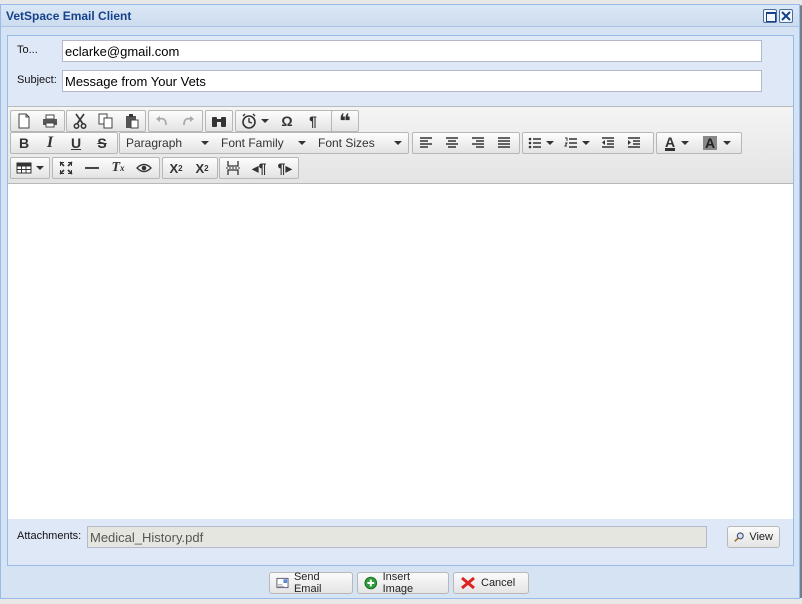 This screenshot has width=802, height=604. What do you see at coordinates (50, 121) in the screenshot?
I see `print-icon` at bounding box center [50, 121].